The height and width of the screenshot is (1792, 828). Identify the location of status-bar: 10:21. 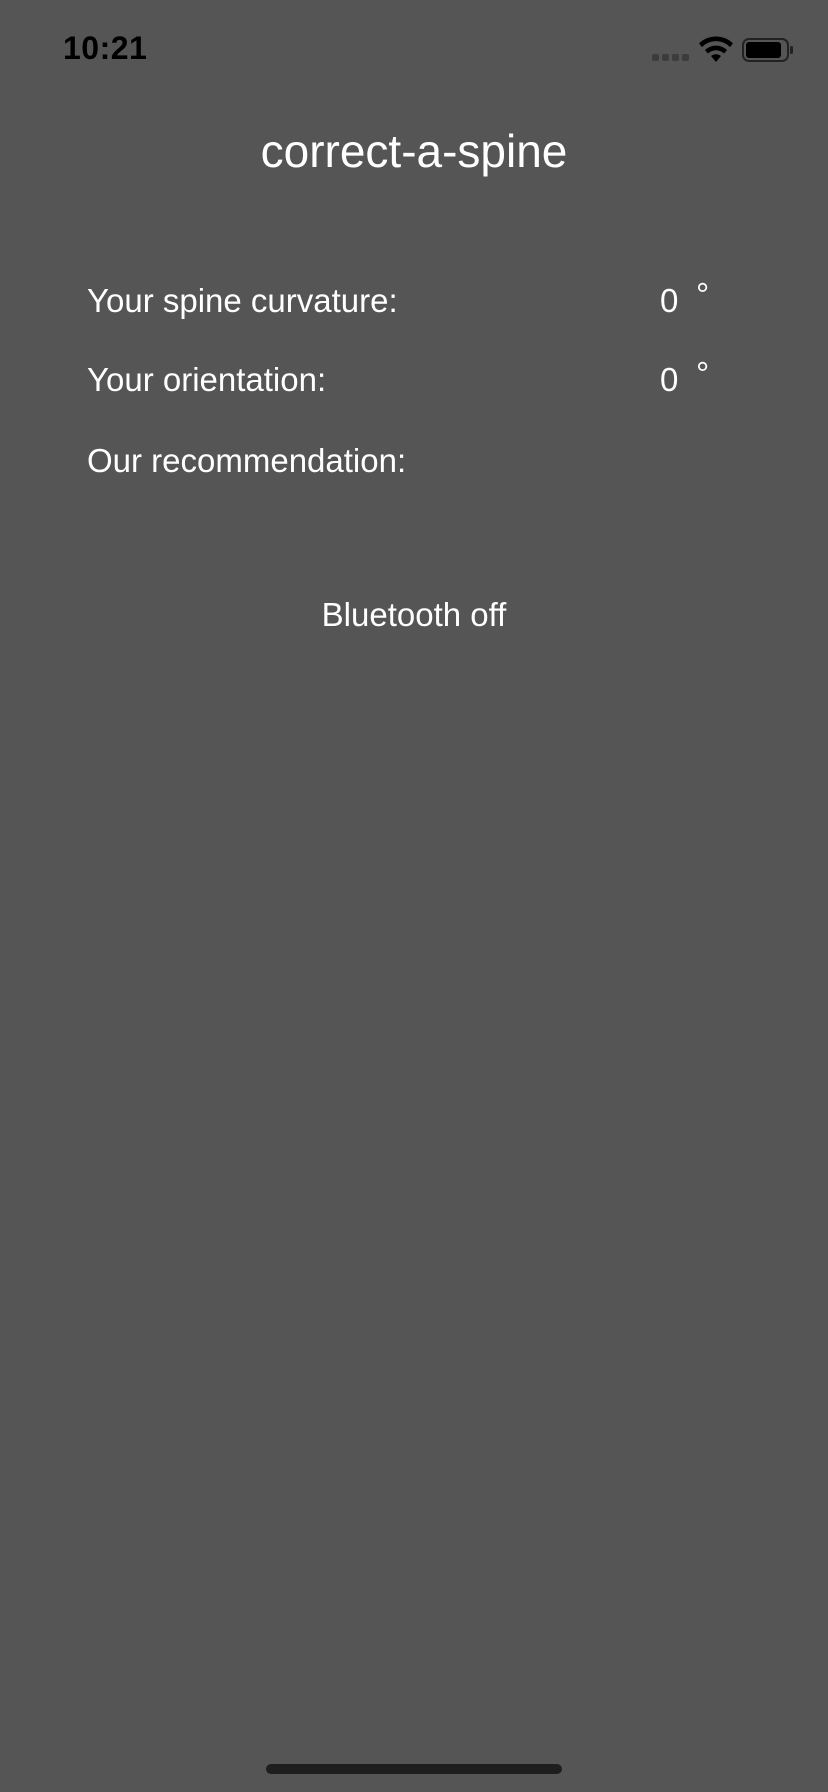
(414, 50).